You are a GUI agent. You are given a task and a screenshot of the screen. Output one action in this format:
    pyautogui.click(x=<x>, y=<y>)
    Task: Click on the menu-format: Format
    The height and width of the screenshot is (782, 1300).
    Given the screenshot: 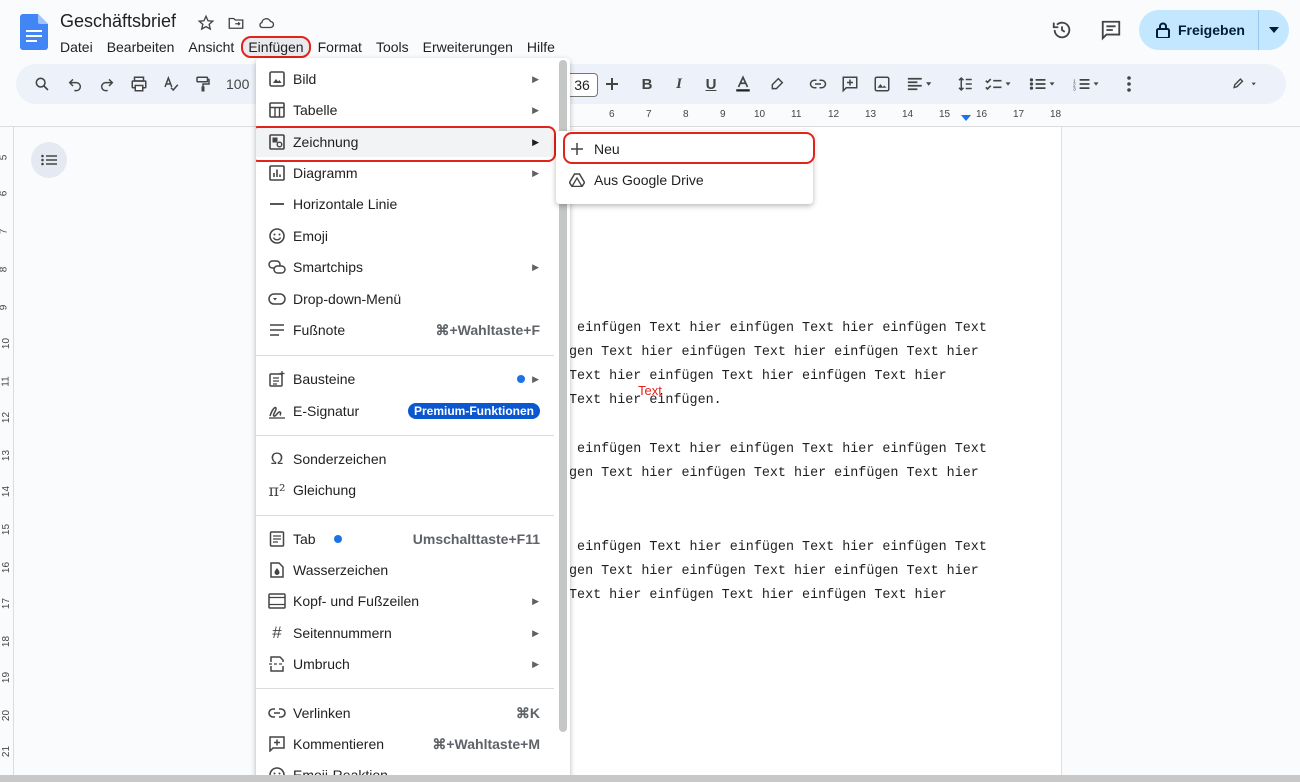 What is the action you would take?
    pyautogui.click(x=340, y=47)
    